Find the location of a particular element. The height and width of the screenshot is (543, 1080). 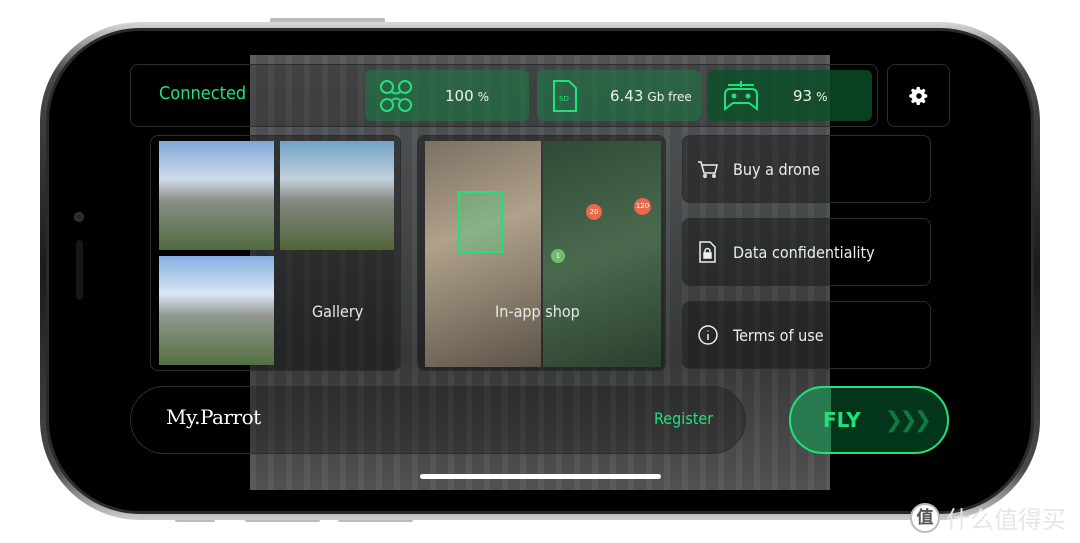

tracking-box is located at coordinates (480, 222).